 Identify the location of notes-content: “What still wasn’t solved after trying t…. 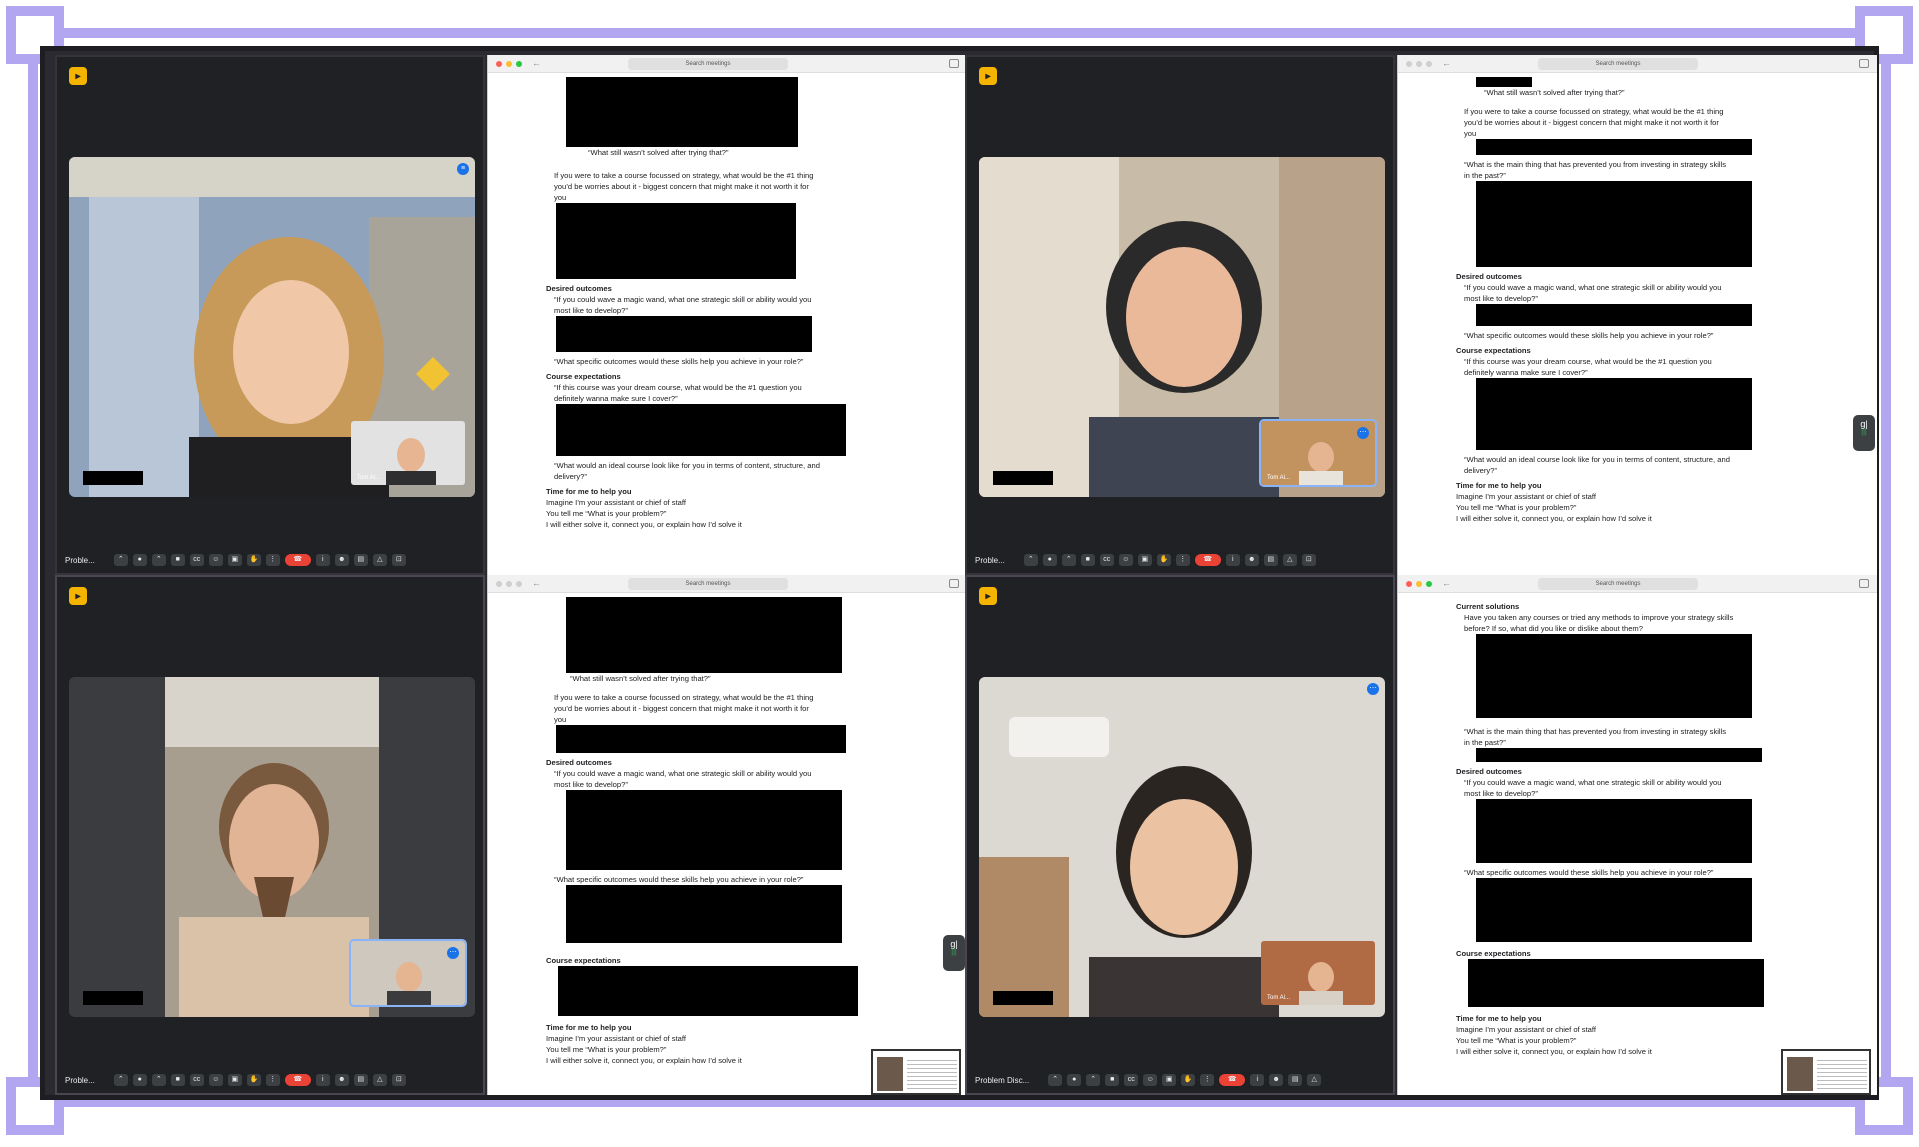
(1637, 298).